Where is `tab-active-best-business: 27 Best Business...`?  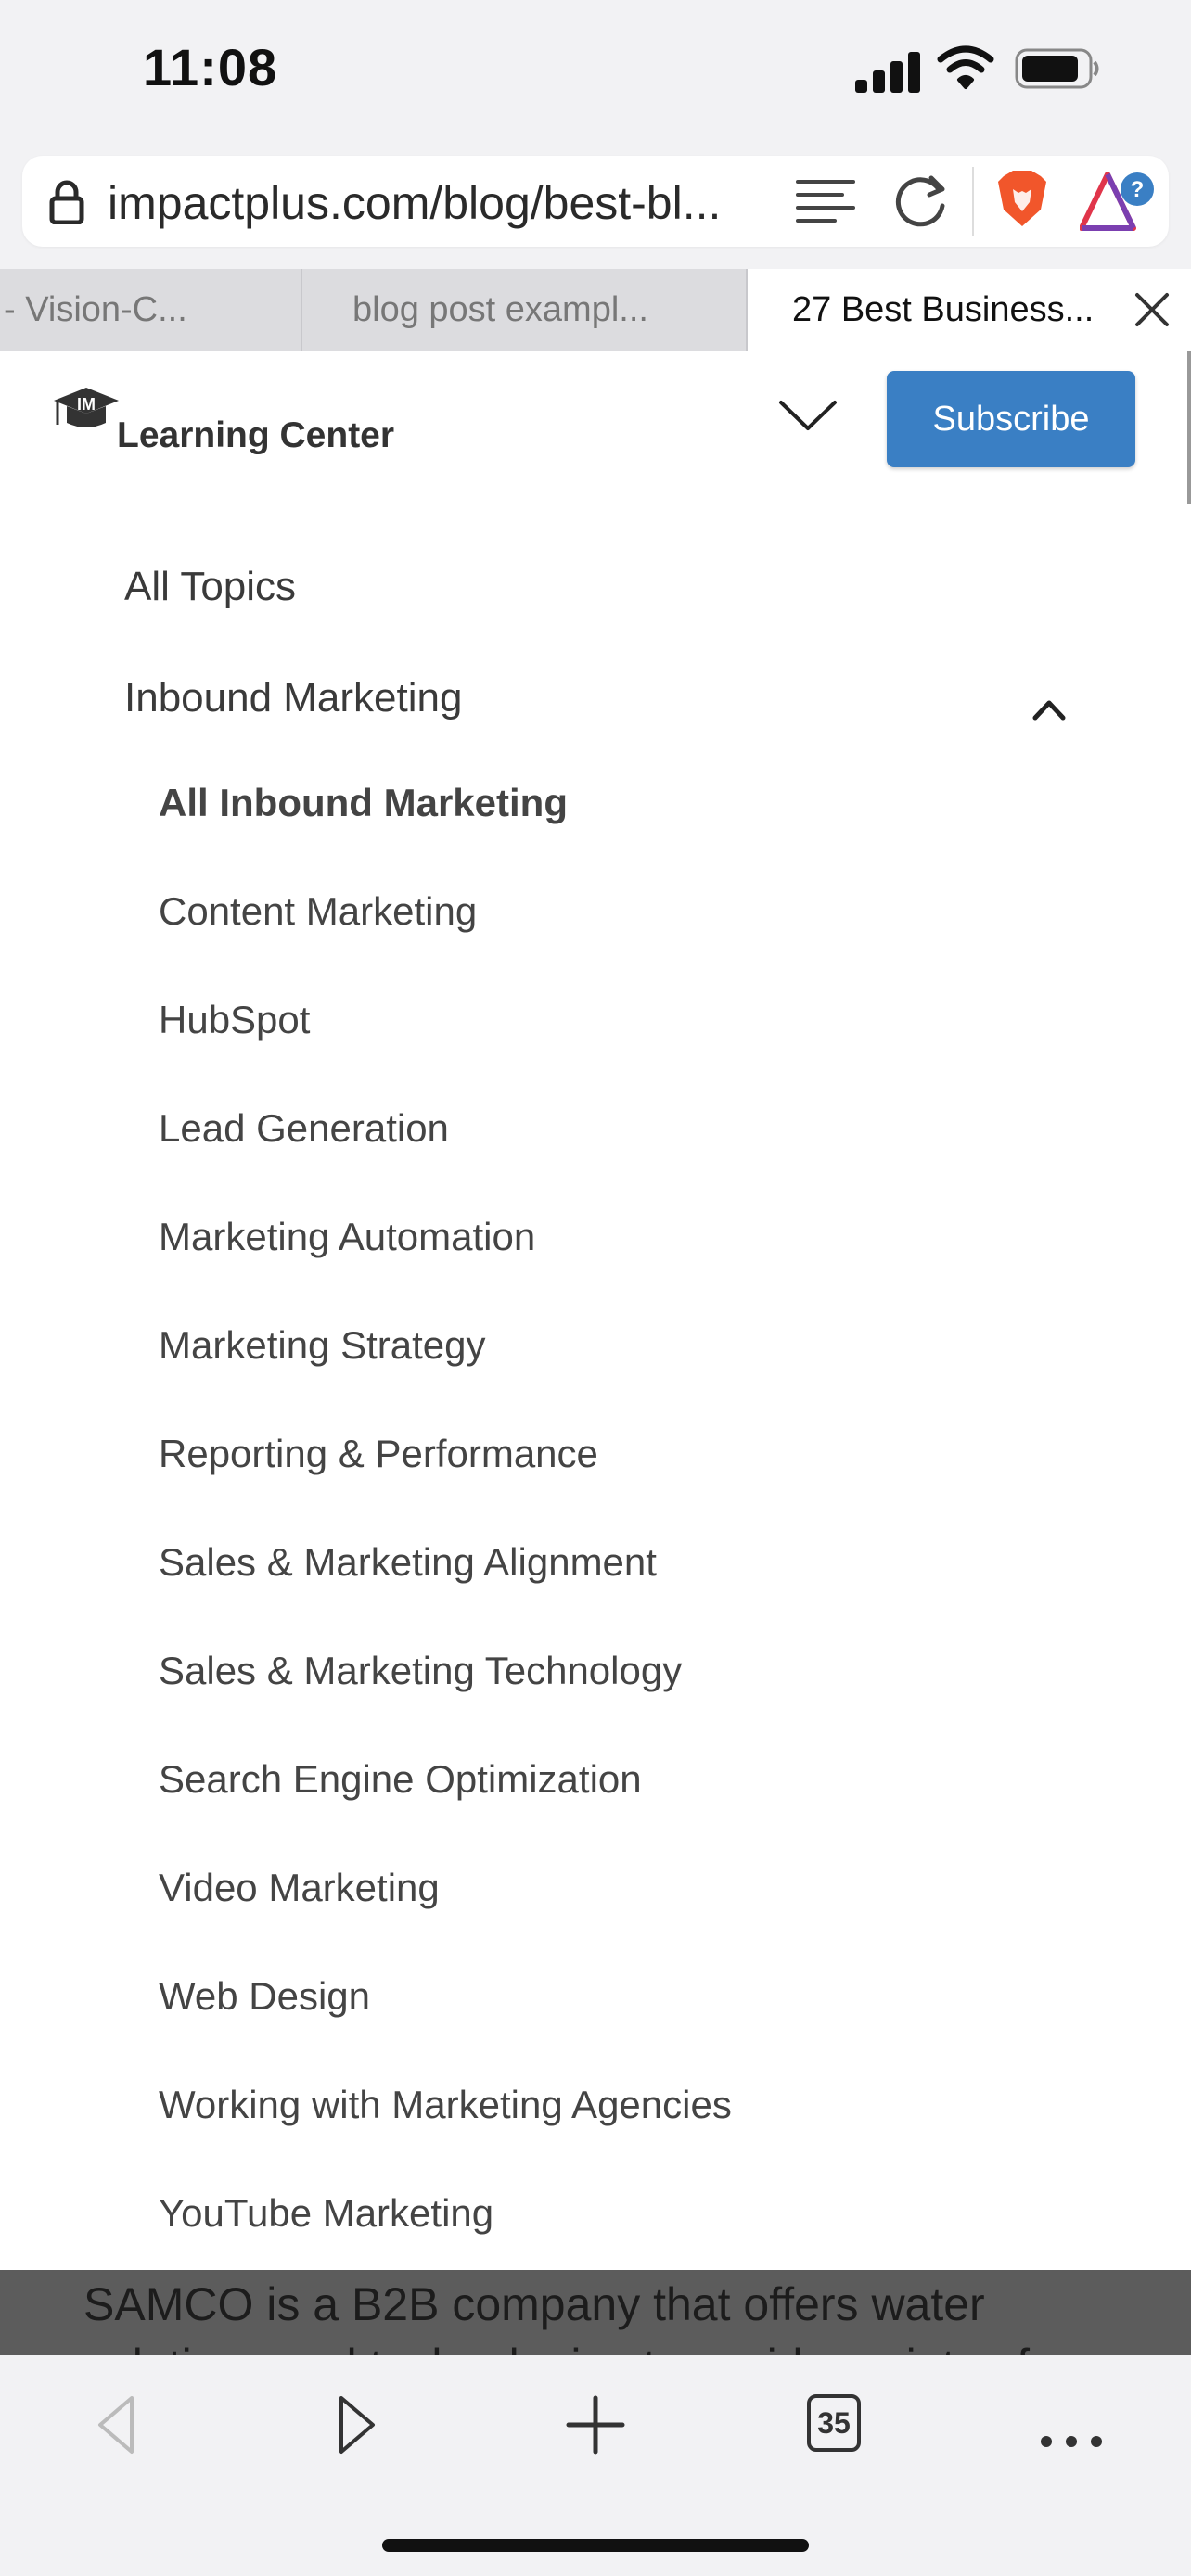
tab-active-best-business: 27 Best Business... is located at coordinates (970, 310).